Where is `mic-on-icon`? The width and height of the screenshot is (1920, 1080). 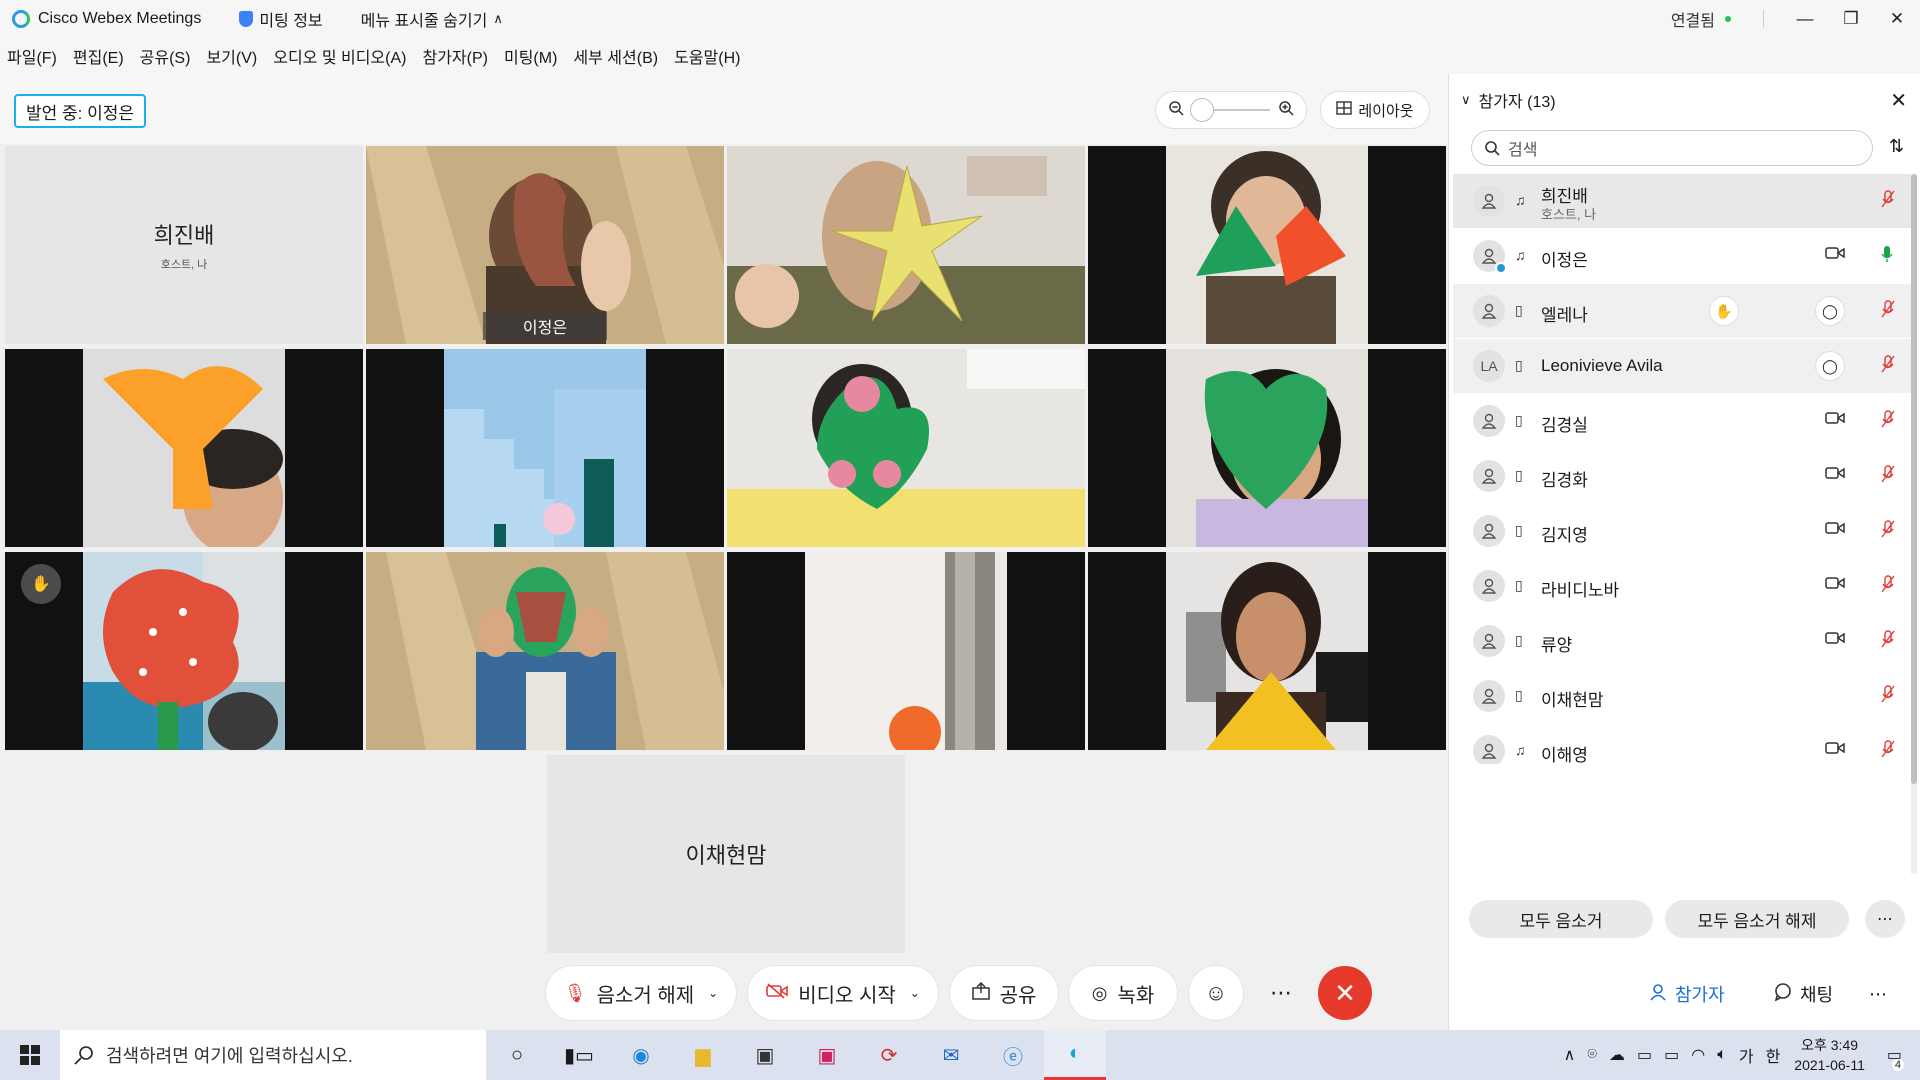
mic-on-icon is located at coordinates (1887, 256).